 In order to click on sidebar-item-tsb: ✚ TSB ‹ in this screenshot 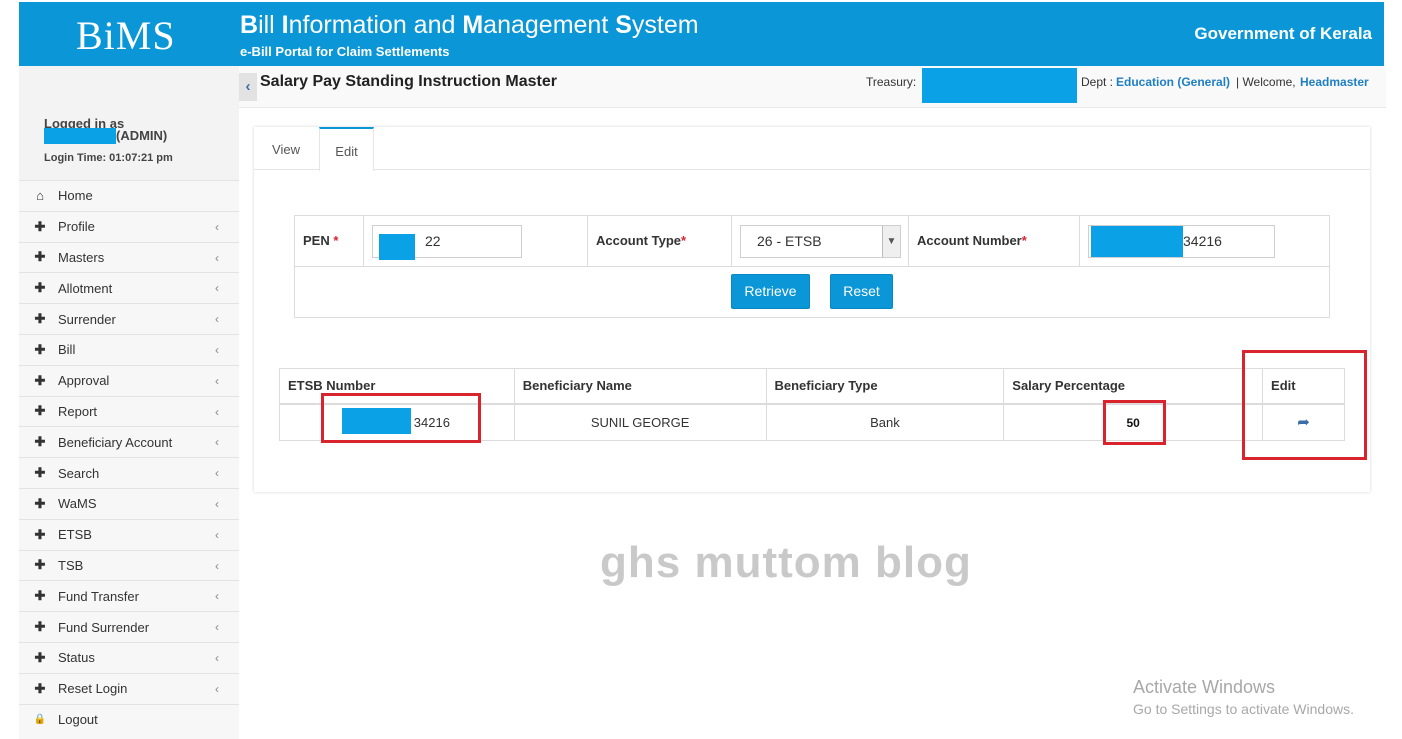, I will do `click(129, 565)`.